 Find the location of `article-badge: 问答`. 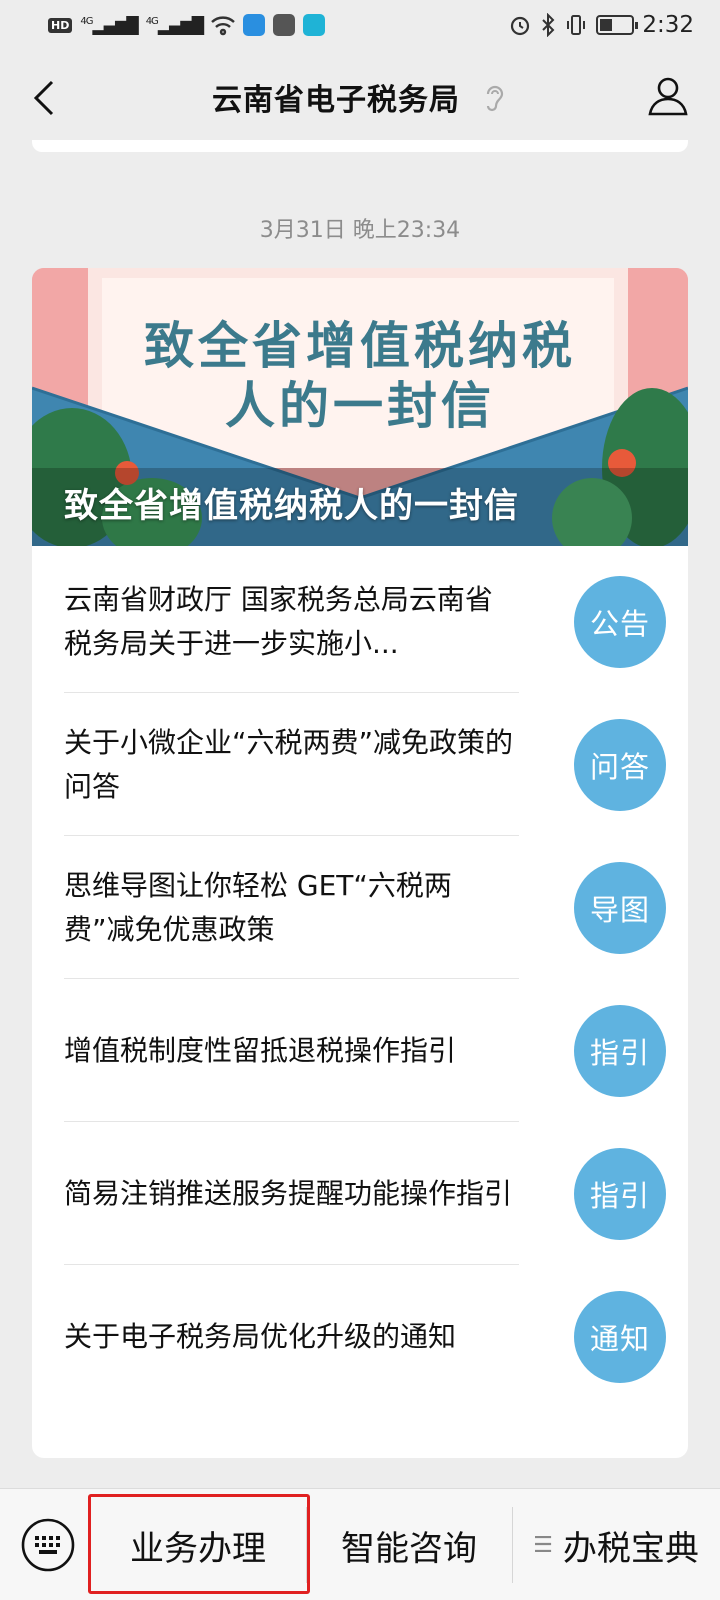

article-badge: 问答 is located at coordinates (620, 764).